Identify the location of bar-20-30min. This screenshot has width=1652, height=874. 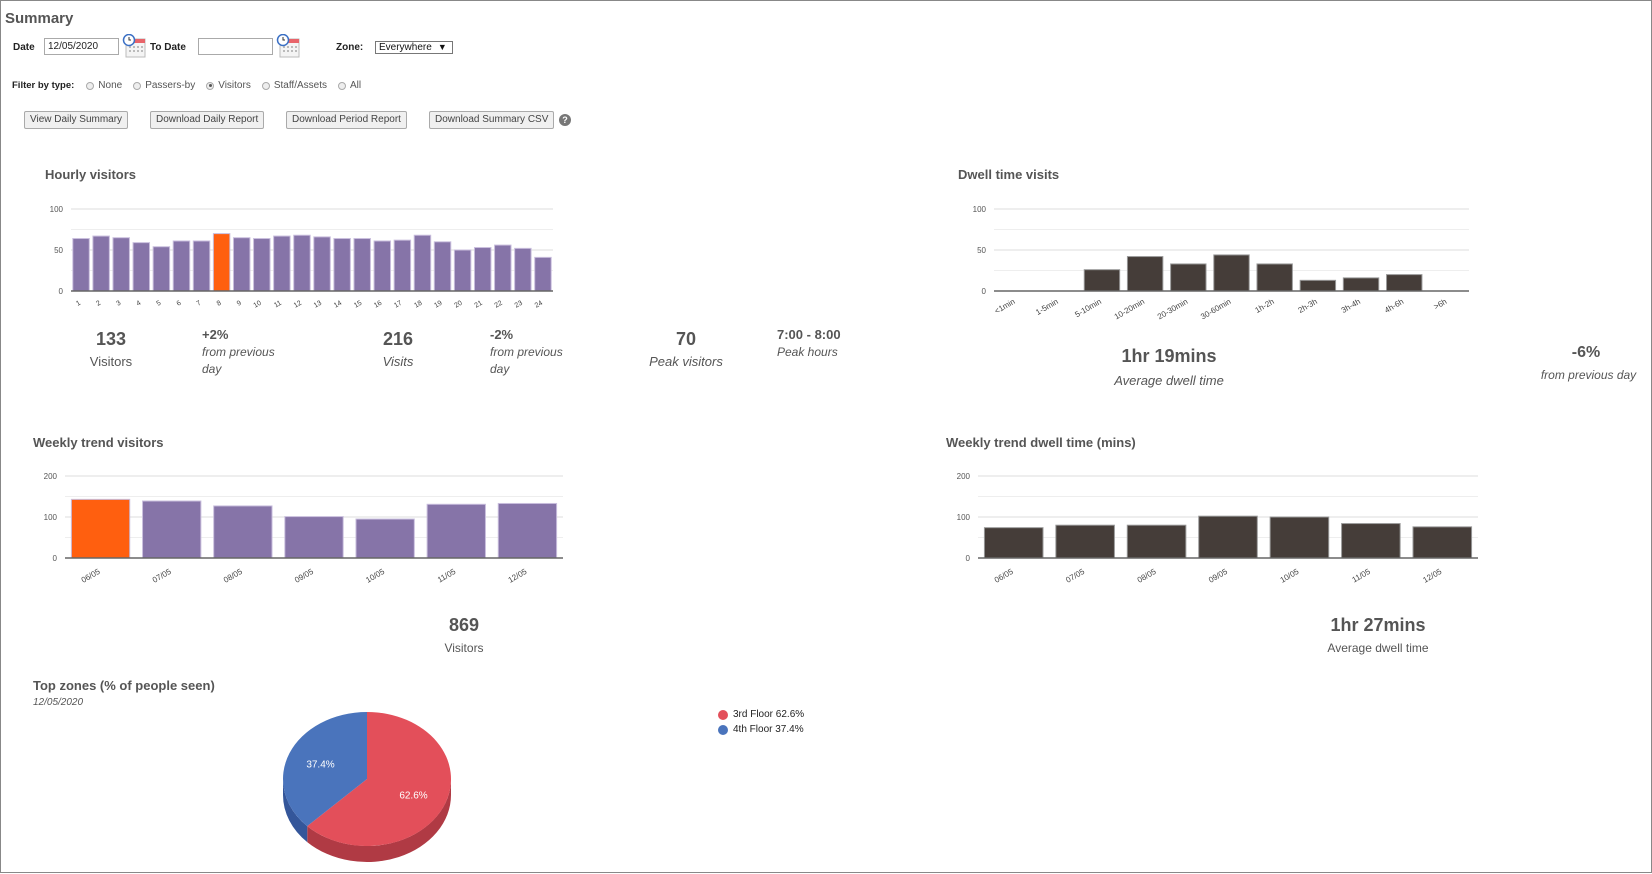
(1188, 277).